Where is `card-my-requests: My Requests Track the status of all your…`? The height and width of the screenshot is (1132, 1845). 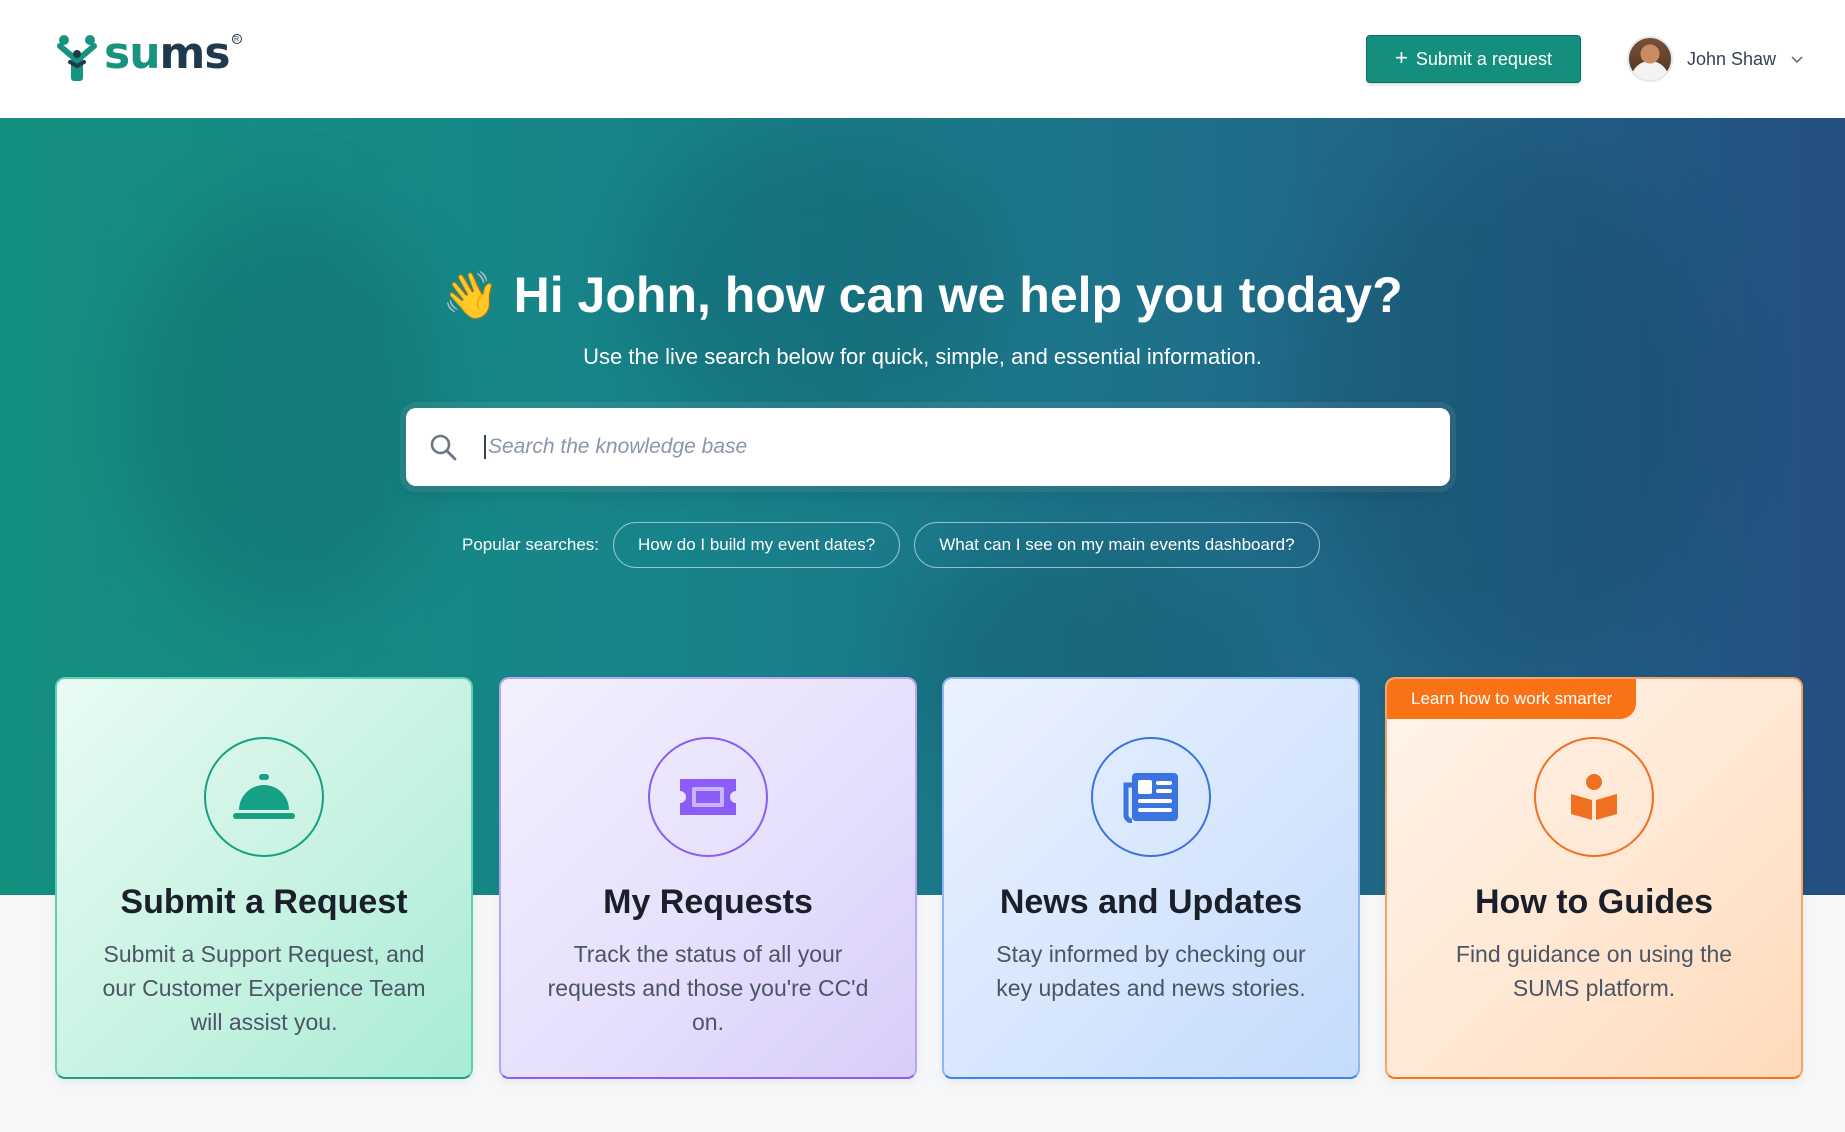
card-my-requests: My Requests Track the status of all your… is located at coordinates (708, 878).